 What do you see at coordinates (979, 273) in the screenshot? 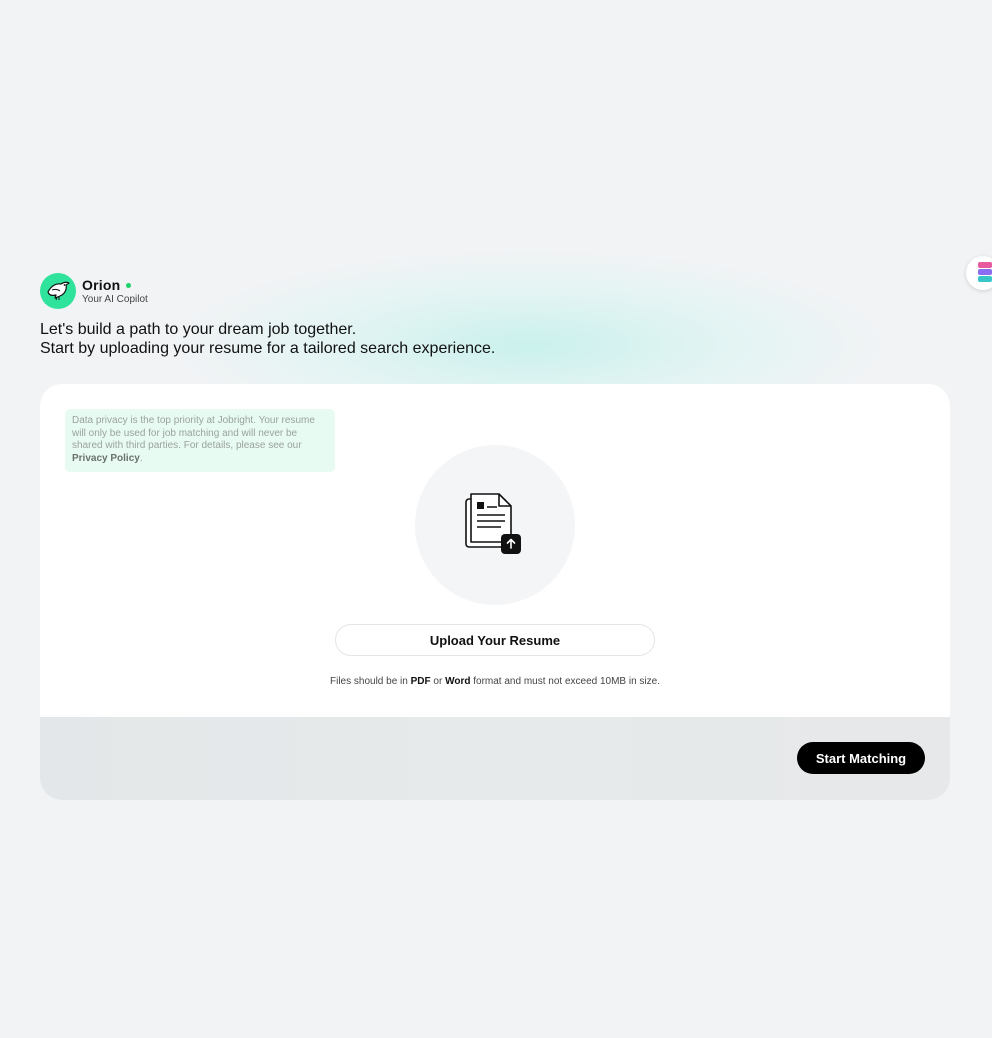
I see `extension-widget-icon` at bounding box center [979, 273].